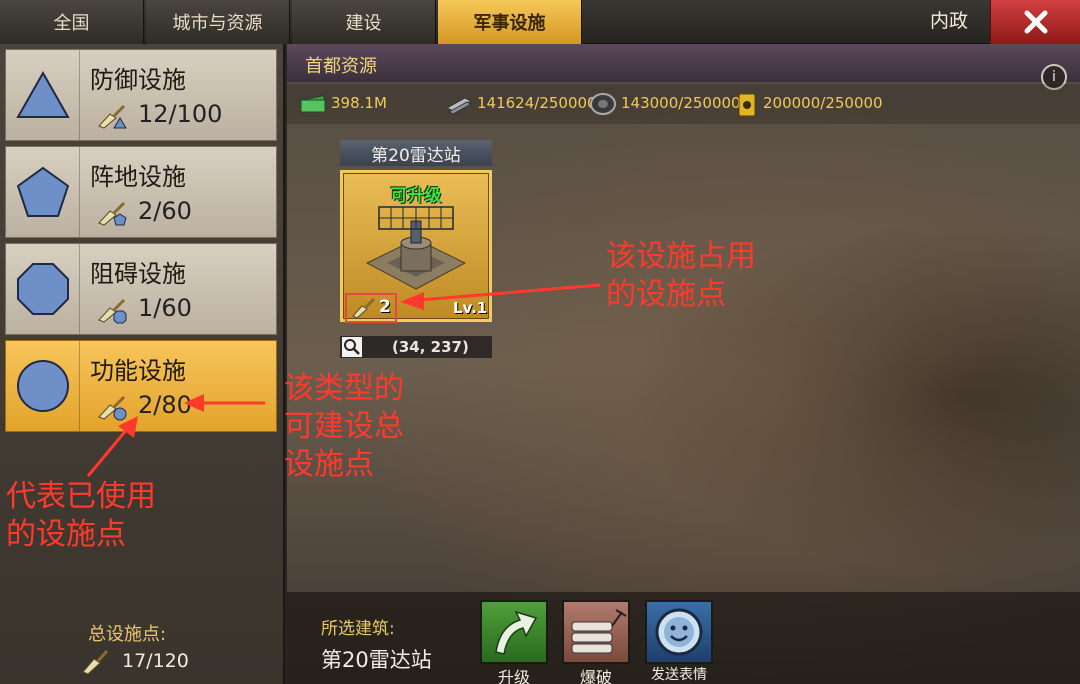 The width and height of the screenshot is (1080, 684). Describe the element at coordinates (681, 256) in the screenshot. I see `annotation-line: 该设施占用` at that location.